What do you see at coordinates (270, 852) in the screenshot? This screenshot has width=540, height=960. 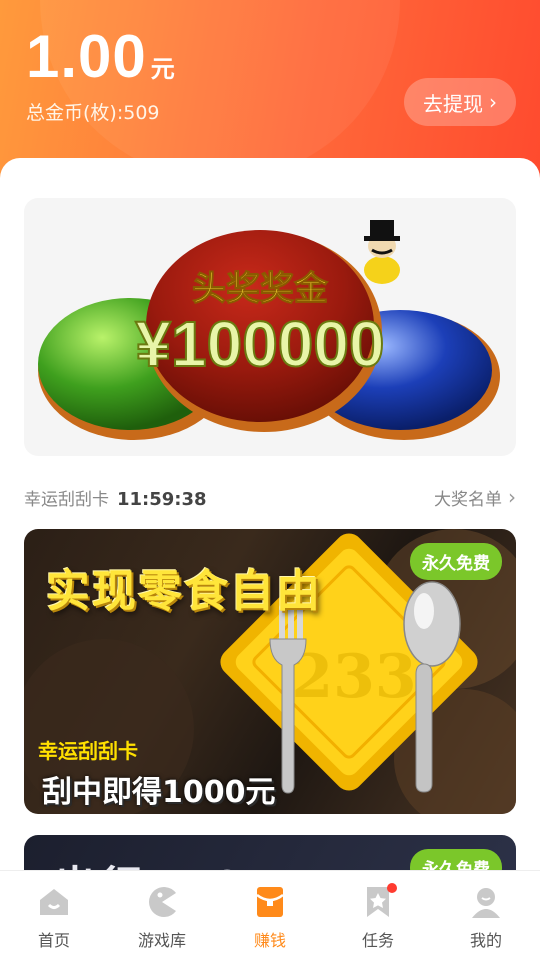 I see `scratch-card-travel: 出行250 永久免费` at bounding box center [270, 852].